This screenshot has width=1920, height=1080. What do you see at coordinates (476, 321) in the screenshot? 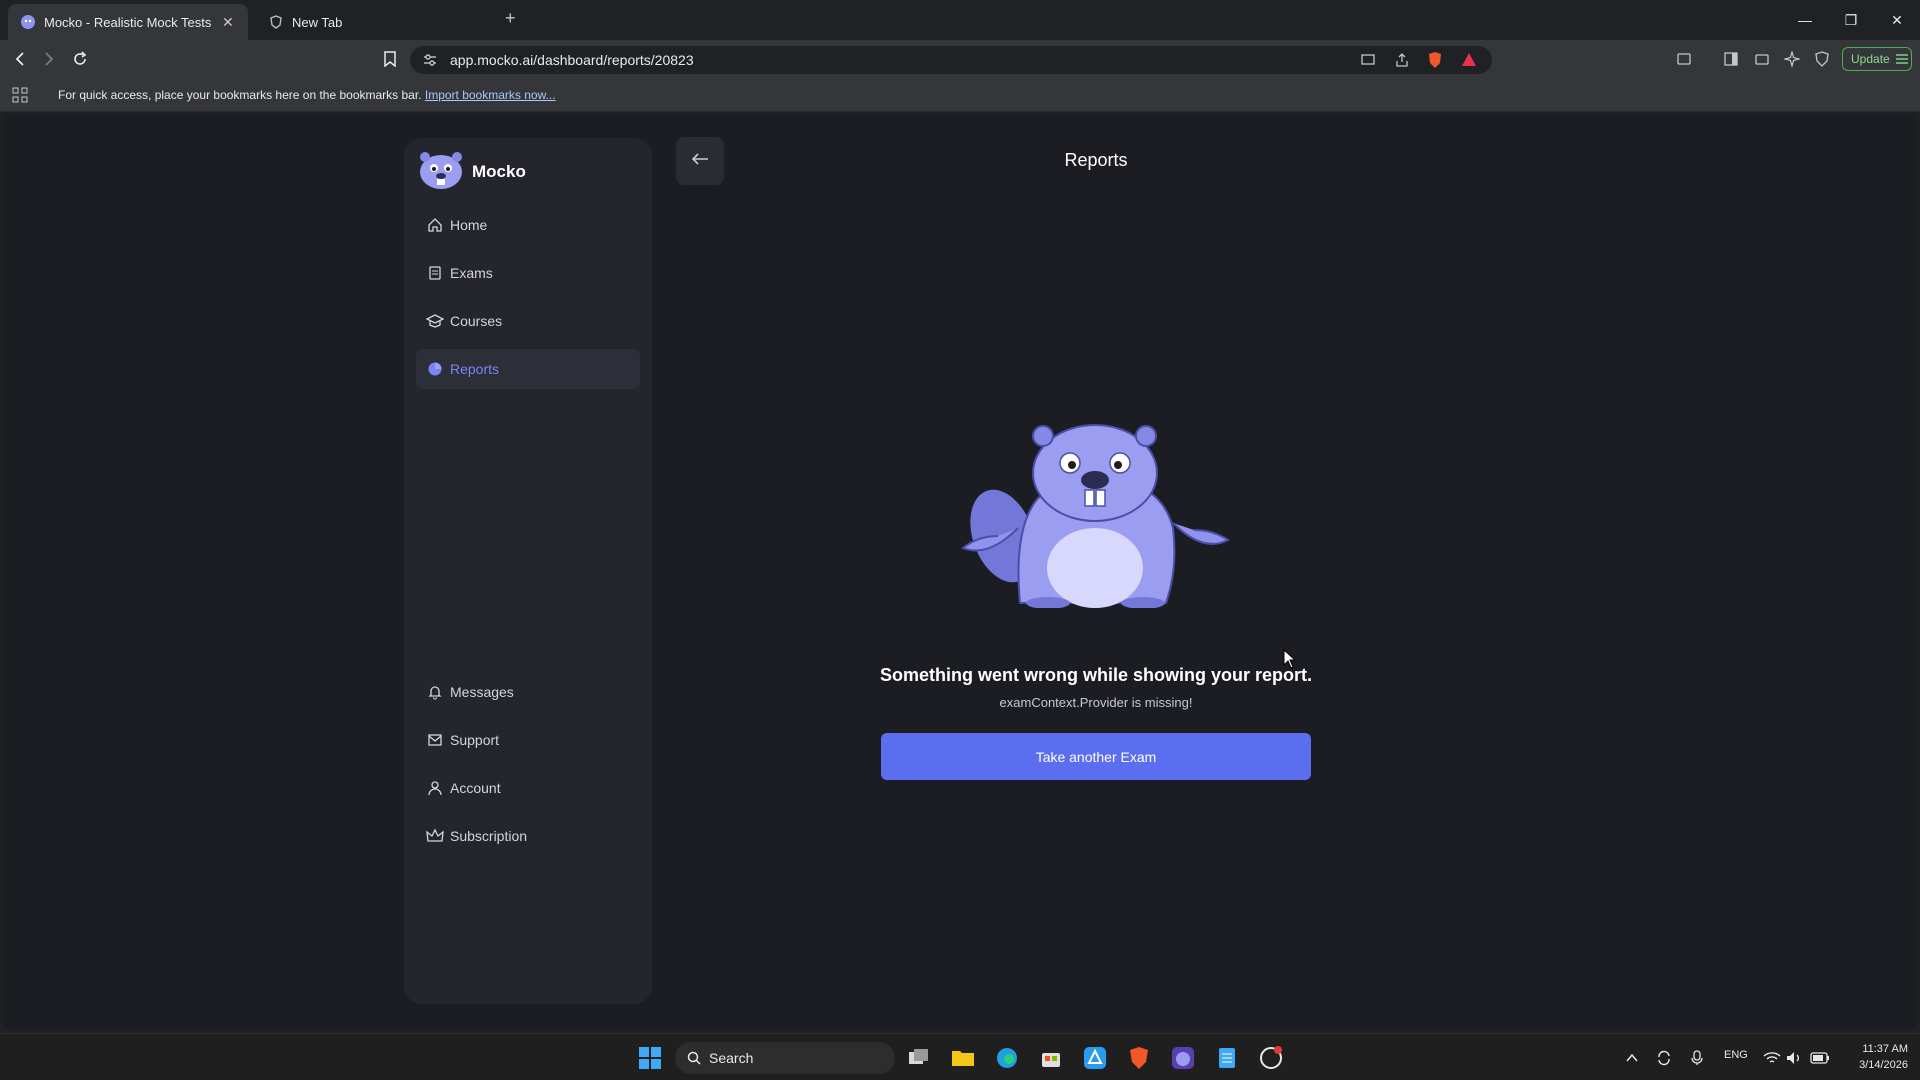
I see `sidebar-item-label: Courses` at bounding box center [476, 321].